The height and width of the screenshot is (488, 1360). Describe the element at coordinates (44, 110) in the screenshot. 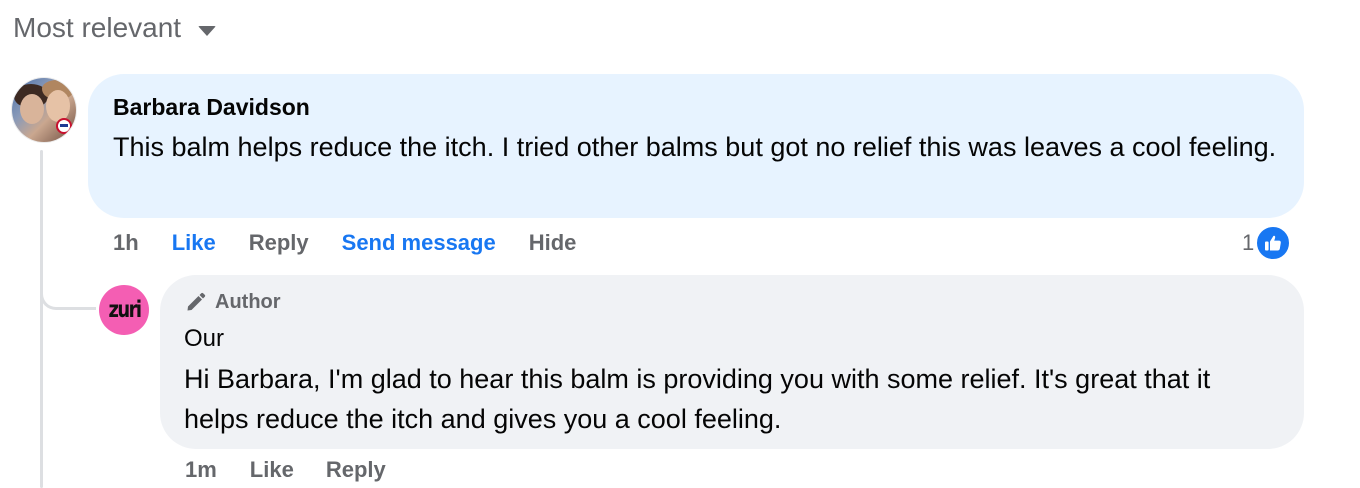

I see `avatar` at that location.